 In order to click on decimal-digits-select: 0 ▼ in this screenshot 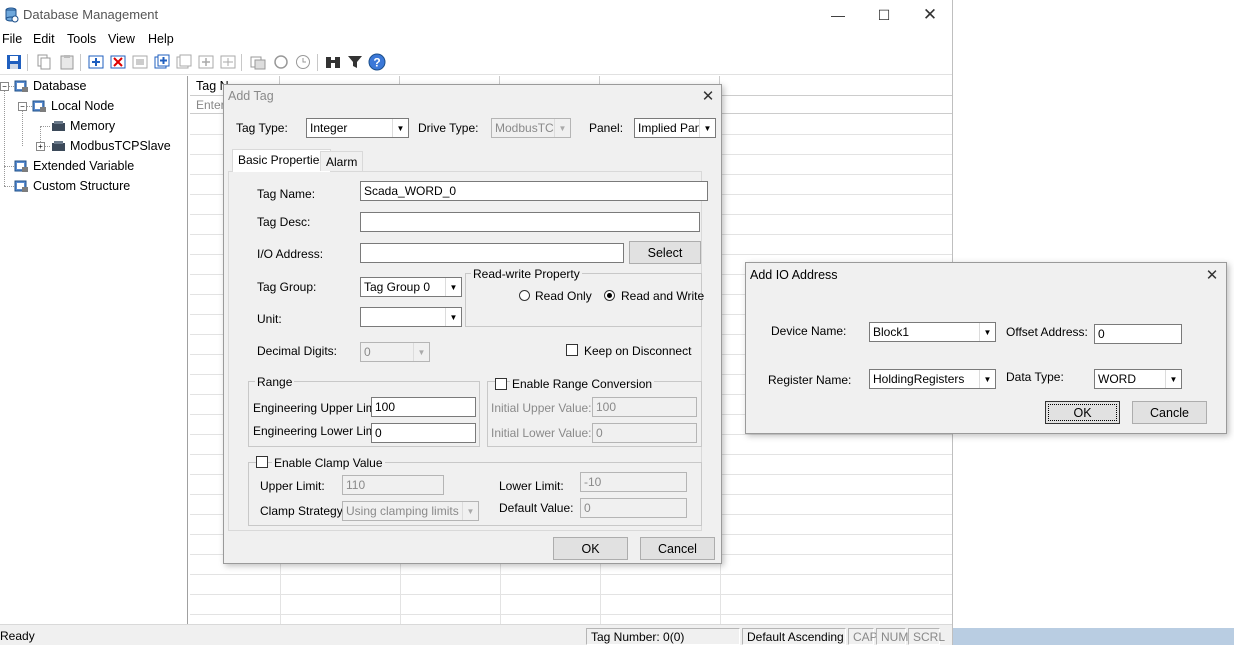, I will do `click(395, 352)`.